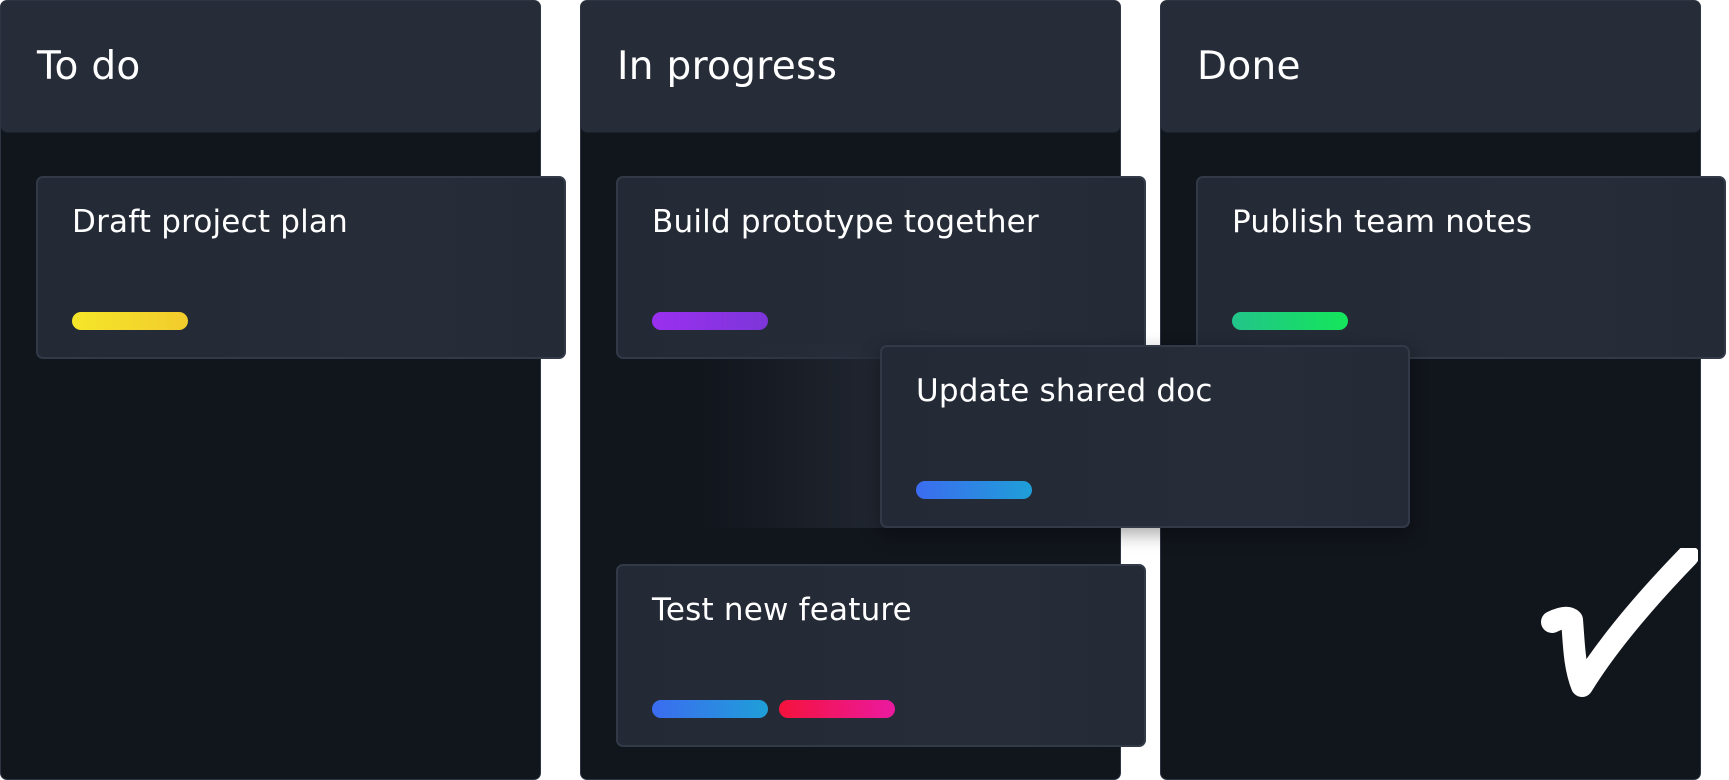  What do you see at coordinates (850, 67) in the screenshot?
I see `column-header-in-progress: In progress` at bounding box center [850, 67].